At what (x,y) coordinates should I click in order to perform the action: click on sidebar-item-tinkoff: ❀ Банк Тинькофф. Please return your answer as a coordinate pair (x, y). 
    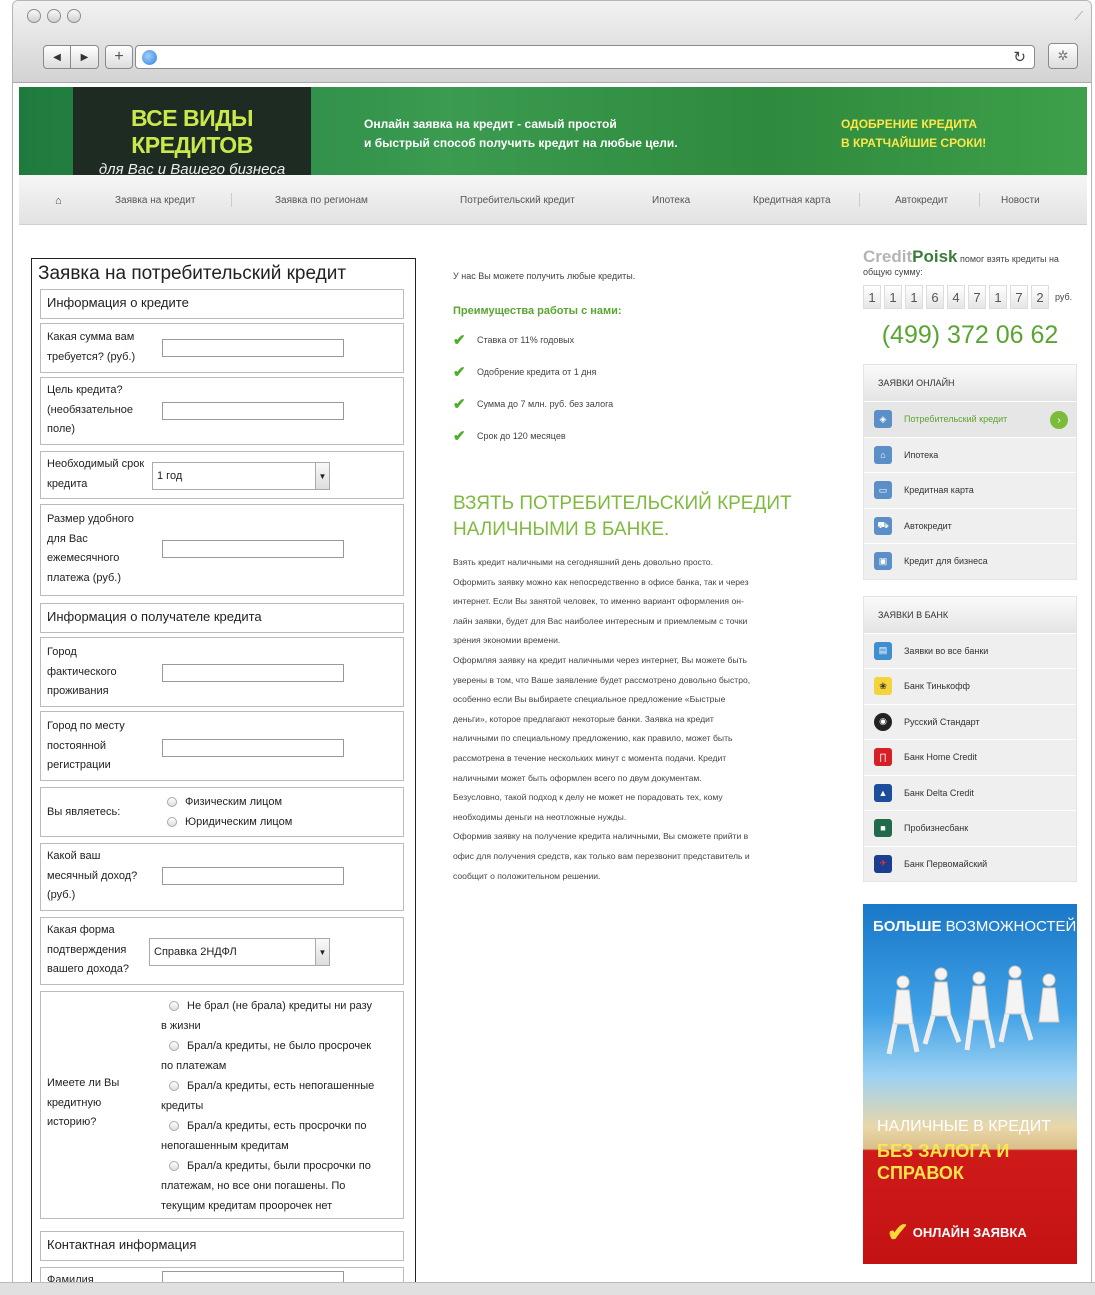
    Looking at the image, I should click on (970, 686).